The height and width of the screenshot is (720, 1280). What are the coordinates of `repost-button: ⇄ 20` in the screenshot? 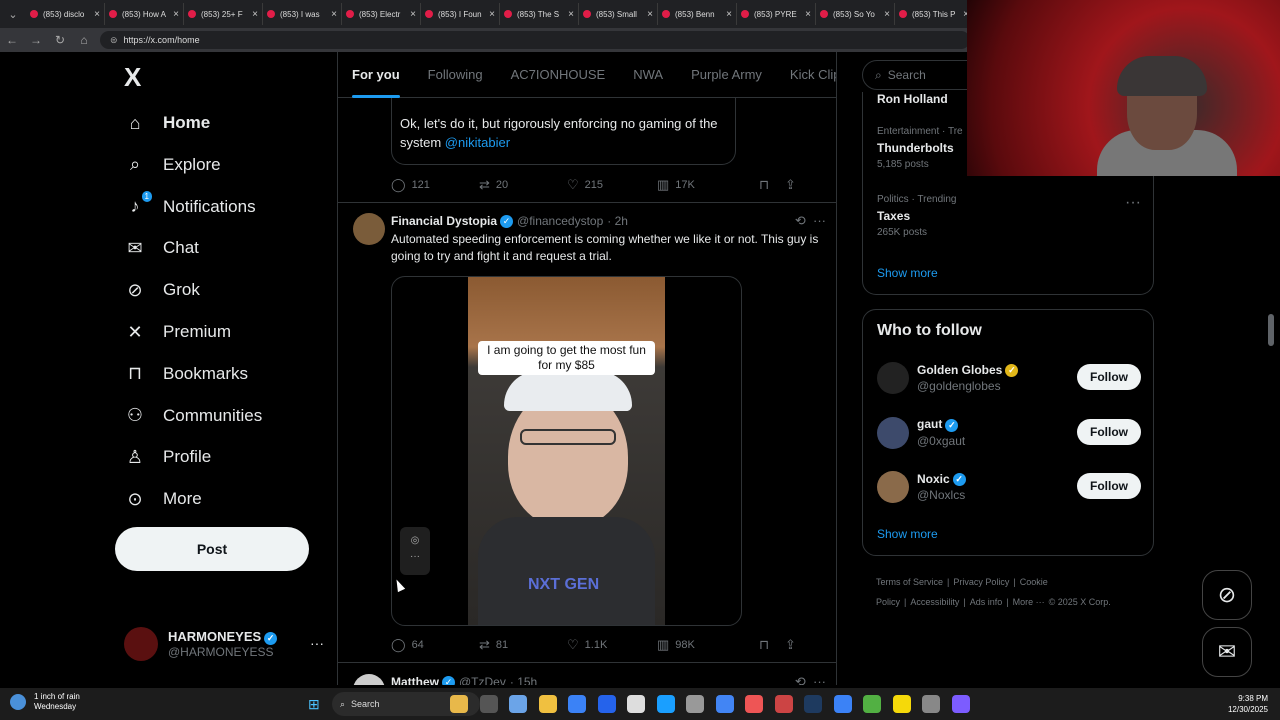 It's located at (523, 185).